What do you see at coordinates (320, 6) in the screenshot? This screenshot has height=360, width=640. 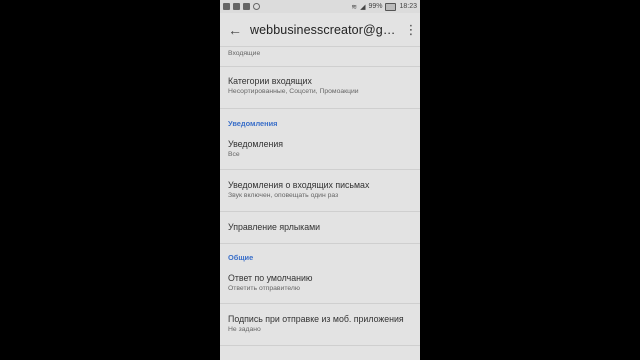 I see `status-bar: ≋ ◢ 99% 18:23` at bounding box center [320, 6].